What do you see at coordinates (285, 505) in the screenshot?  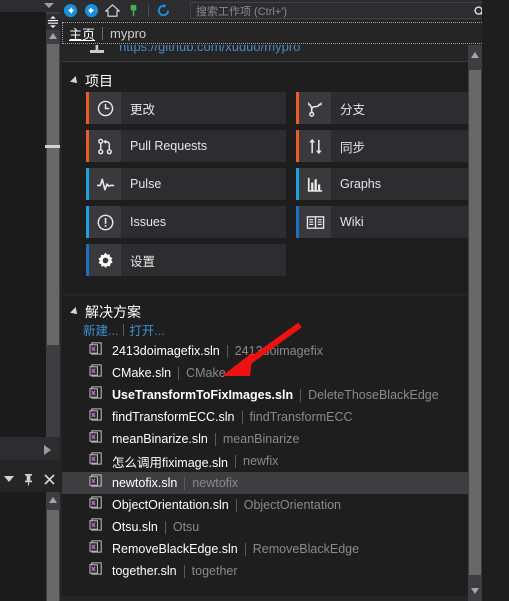 I see `solution-list-item: ⋆ ObjectOrientation.sln ObjectOrientation` at bounding box center [285, 505].